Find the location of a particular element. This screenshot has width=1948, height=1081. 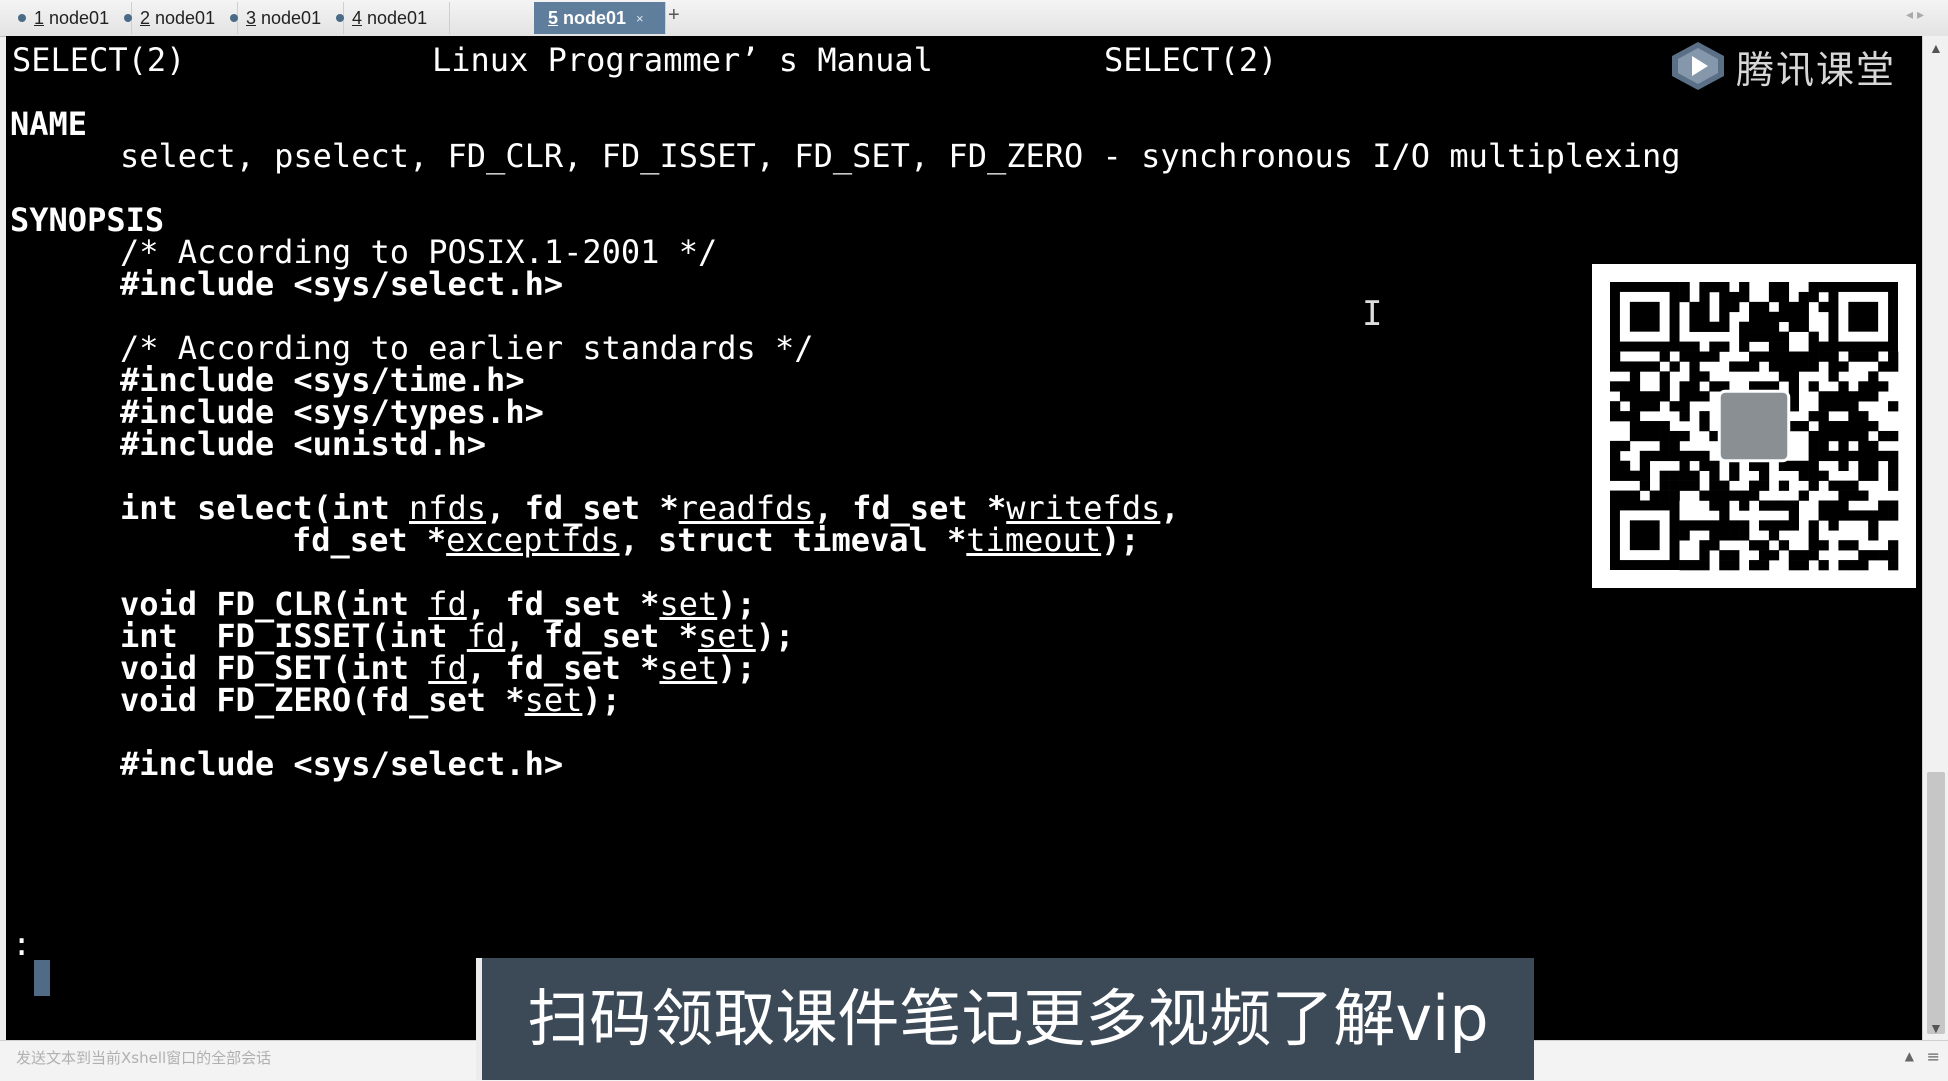

include-sys-select: #include <sys/select.h> is located at coordinates (342, 284).